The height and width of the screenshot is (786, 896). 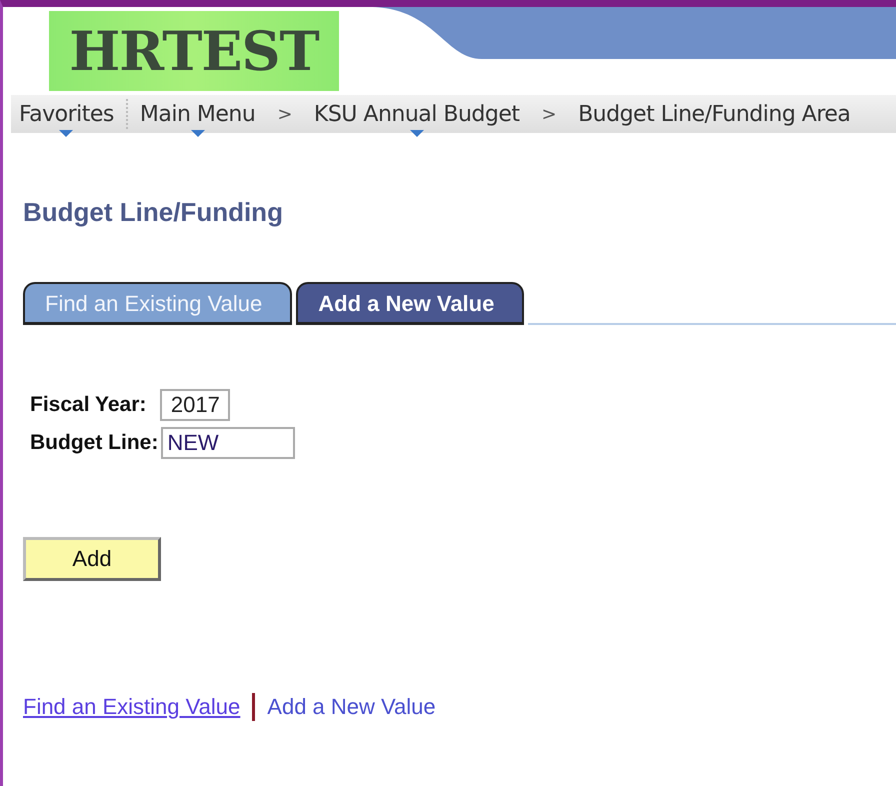 I want to click on page-title: Budget Line/Funding, so click(x=153, y=212).